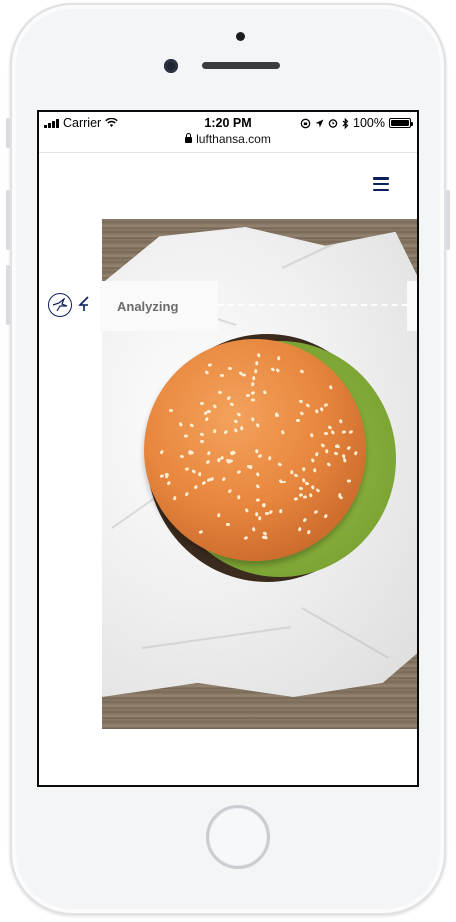  Describe the element at coordinates (171, 66) in the screenshot. I see `front-camera` at that location.